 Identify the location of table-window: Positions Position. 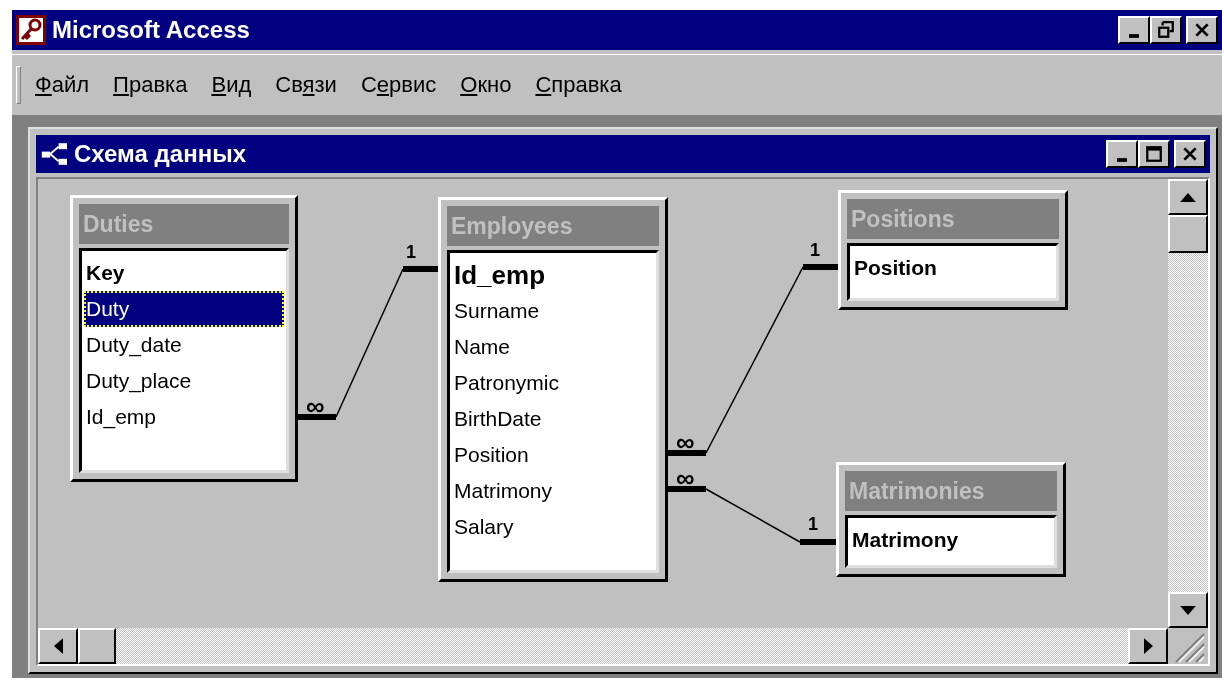
(953, 250).